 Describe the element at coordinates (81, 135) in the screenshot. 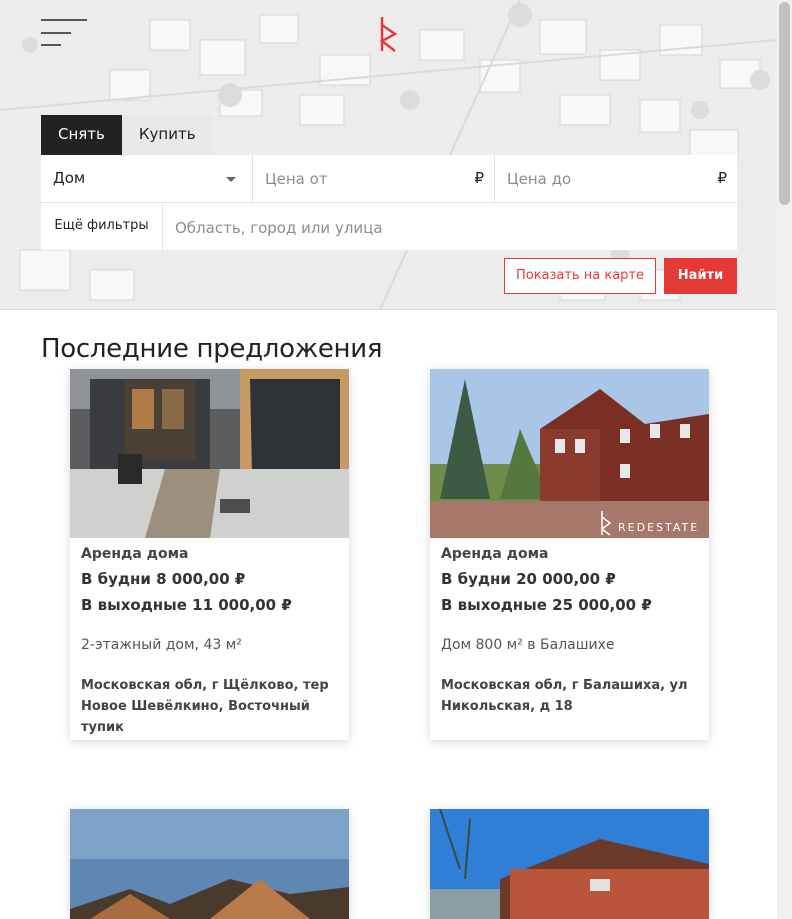

I see `tab-rent: Снять` at that location.